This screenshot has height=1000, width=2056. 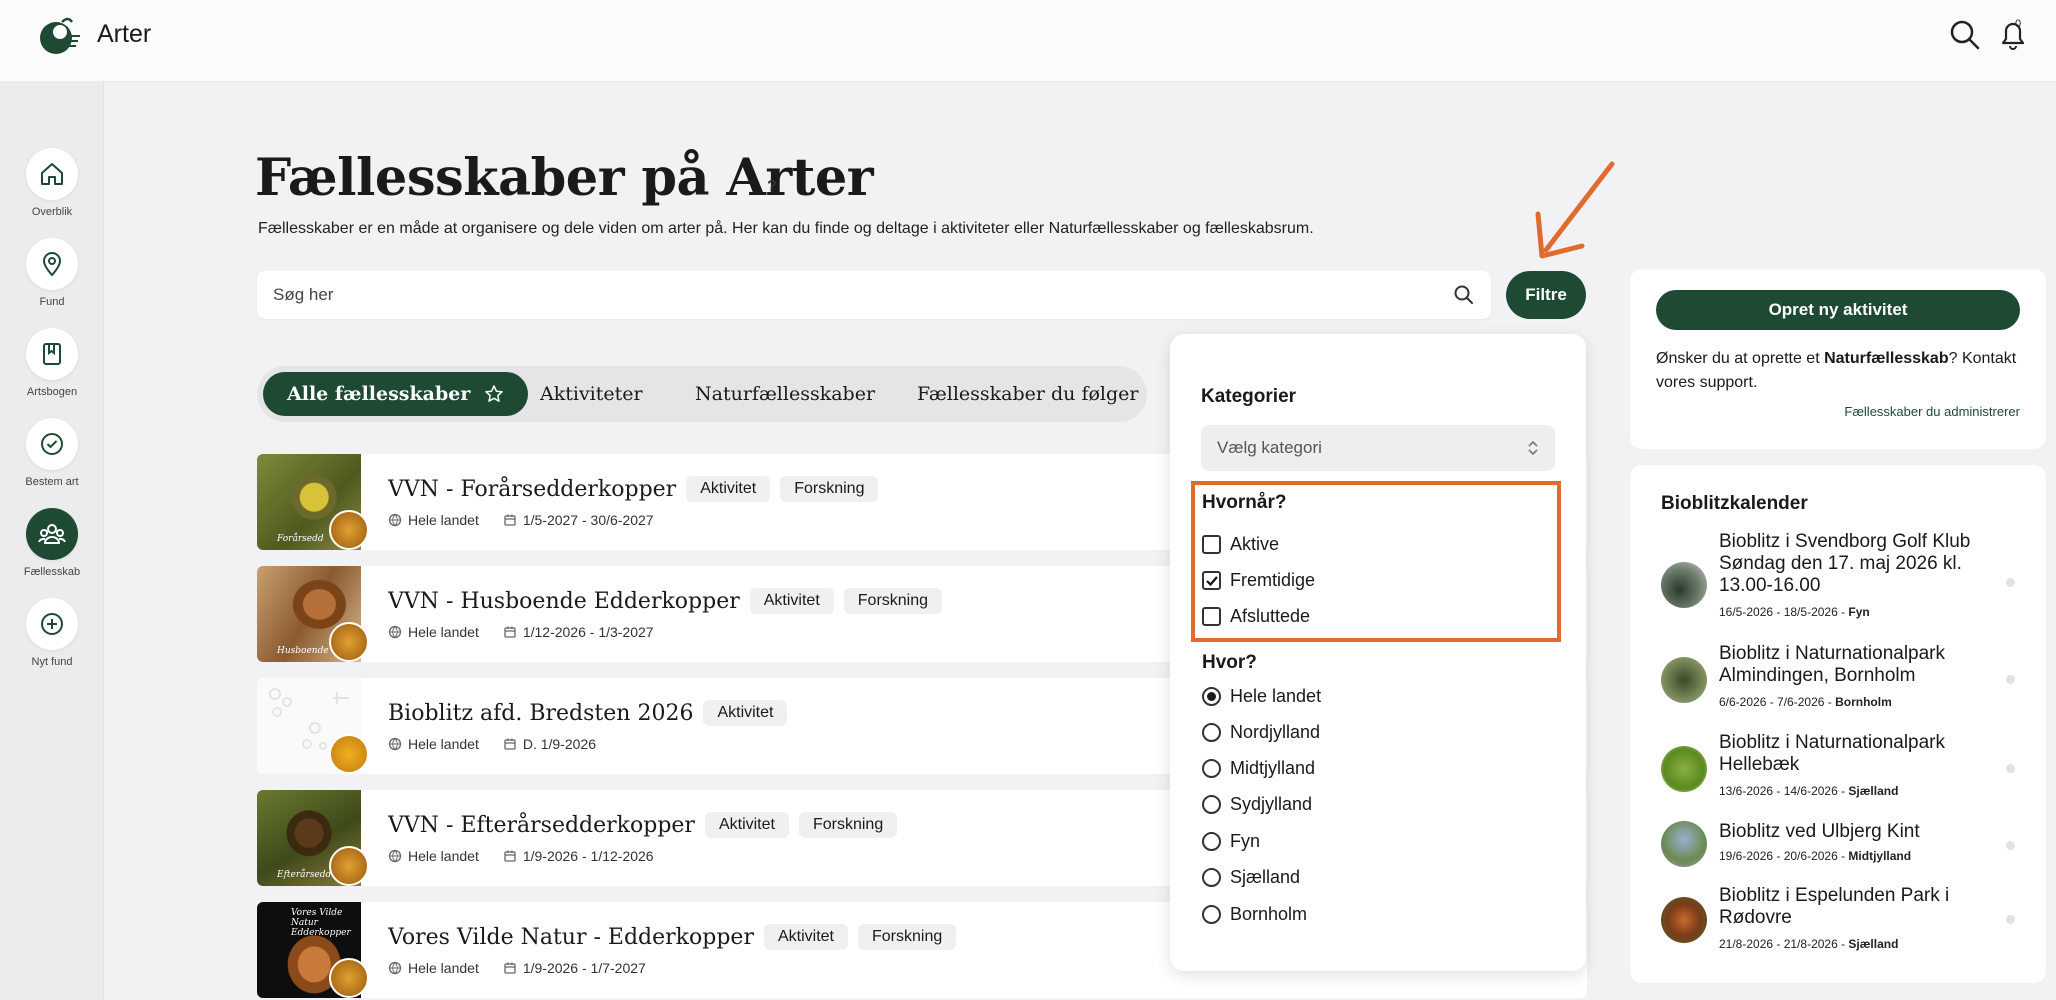 I want to click on sidebar-item-overblik: Overblik, so click(x=52, y=183).